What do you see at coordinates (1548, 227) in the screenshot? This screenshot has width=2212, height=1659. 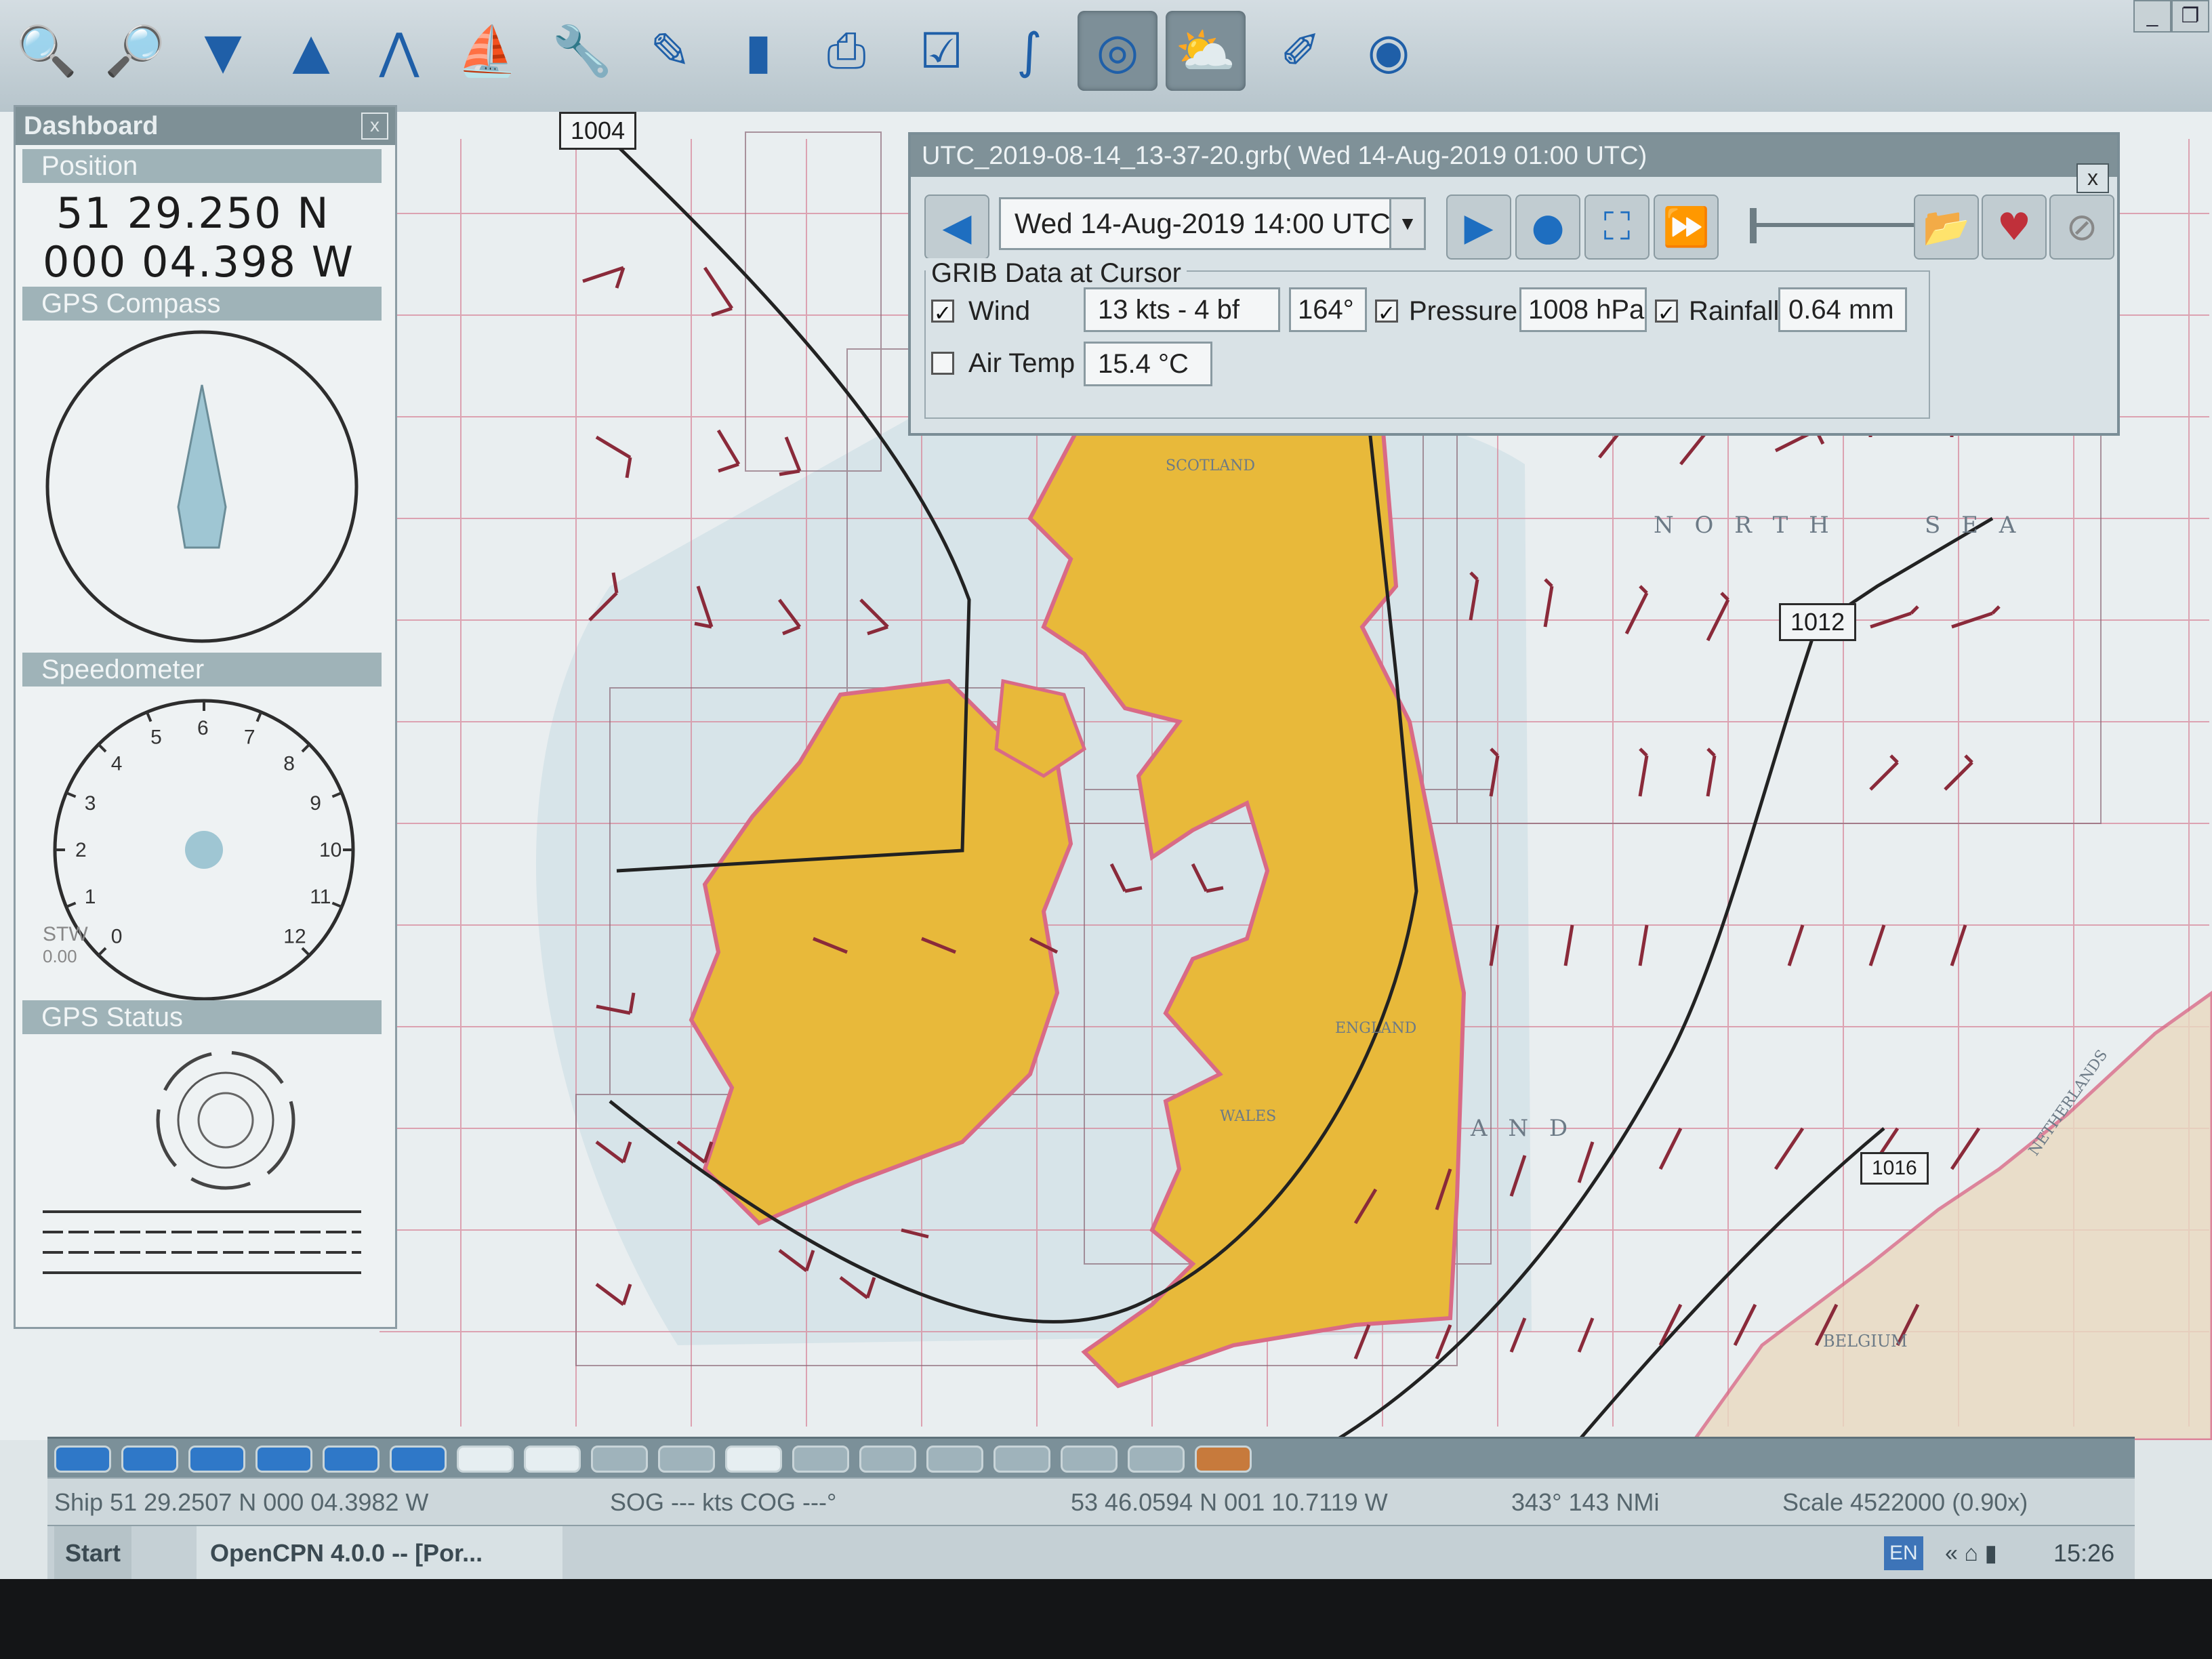 I see `now-icon: ●` at bounding box center [1548, 227].